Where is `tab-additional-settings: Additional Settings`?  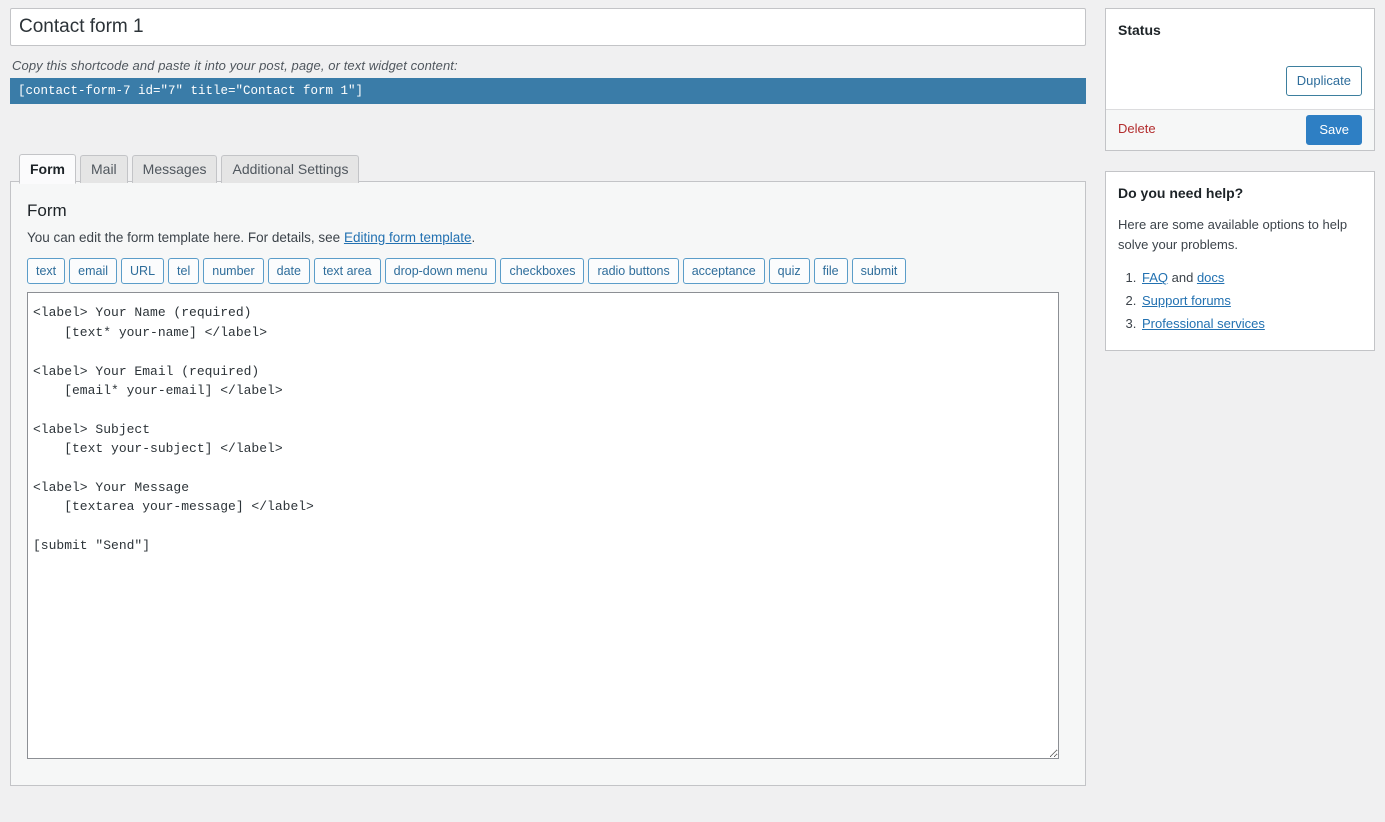 tab-additional-settings: Additional Settings is located at coordinates (290, 169).